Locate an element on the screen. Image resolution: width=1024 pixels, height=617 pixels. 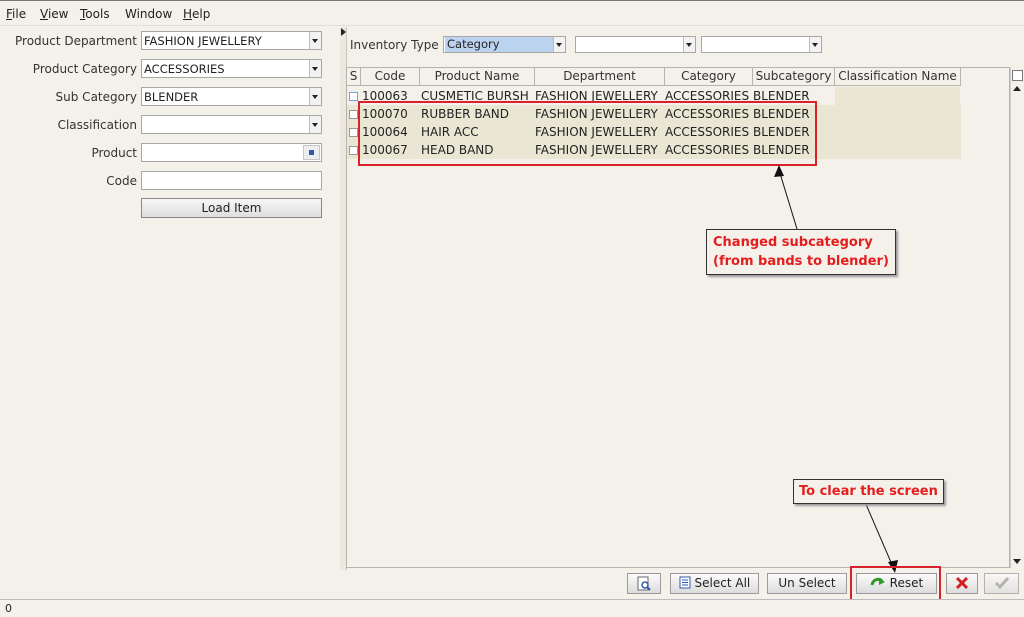
print-preview-icon is located at coordinates (644, 583).